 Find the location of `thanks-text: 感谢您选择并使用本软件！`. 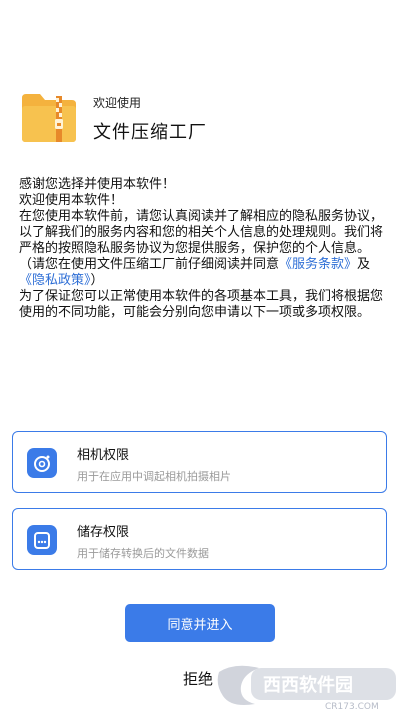

thanks-text: 感谢您选择并使用本软件！ is located at coordinates (97, 184).